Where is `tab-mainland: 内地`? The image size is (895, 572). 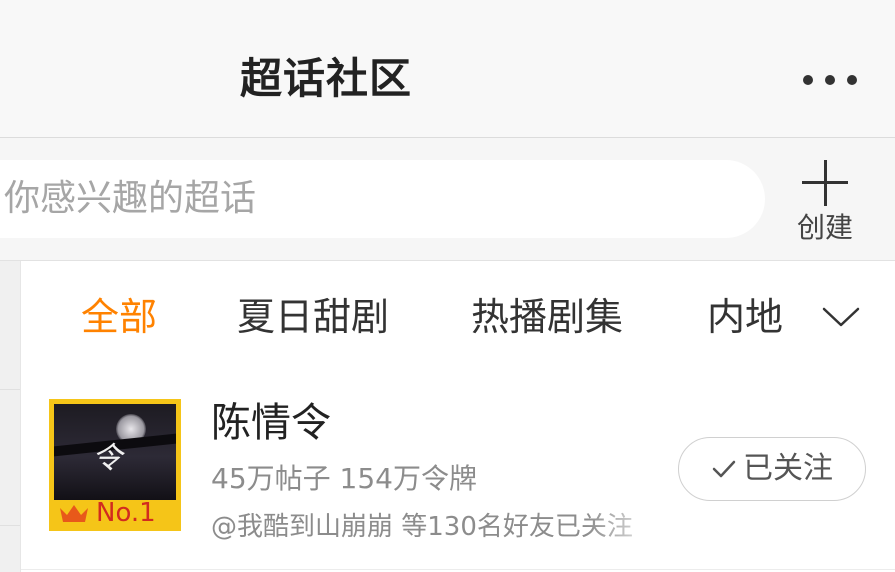
tab-mainland: 内地 is located at coordinates (745, 317).